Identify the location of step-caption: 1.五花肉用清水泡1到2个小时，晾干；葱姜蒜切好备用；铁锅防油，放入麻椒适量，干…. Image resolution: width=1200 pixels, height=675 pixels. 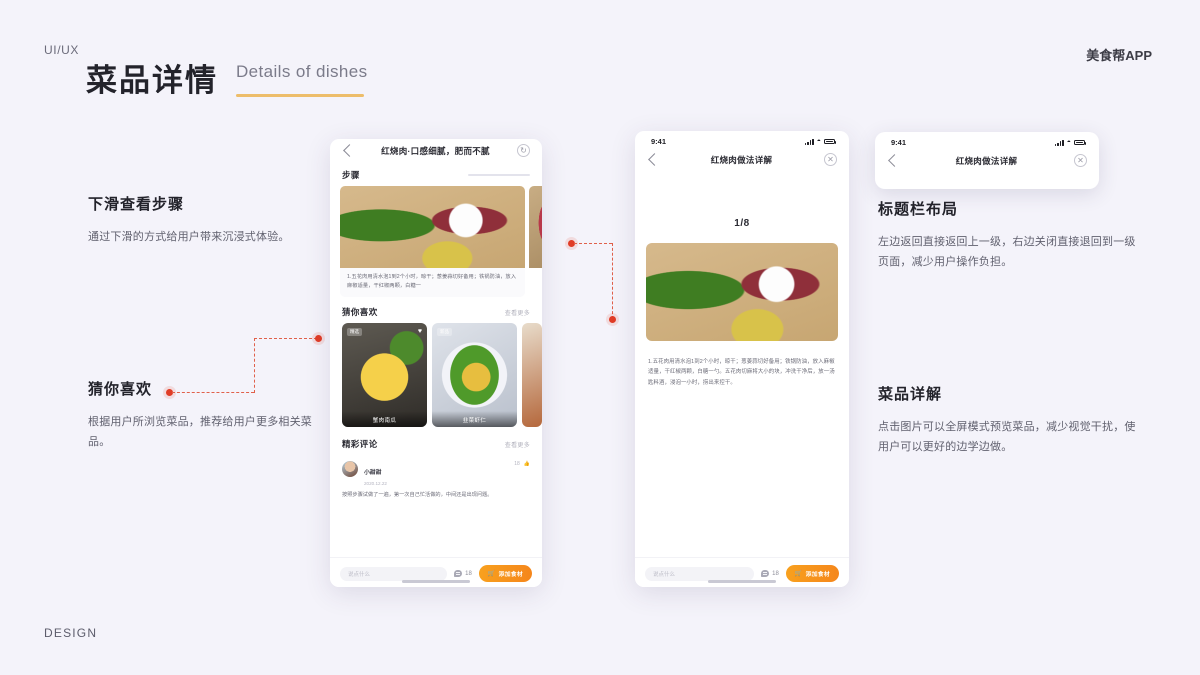
(432, 283).